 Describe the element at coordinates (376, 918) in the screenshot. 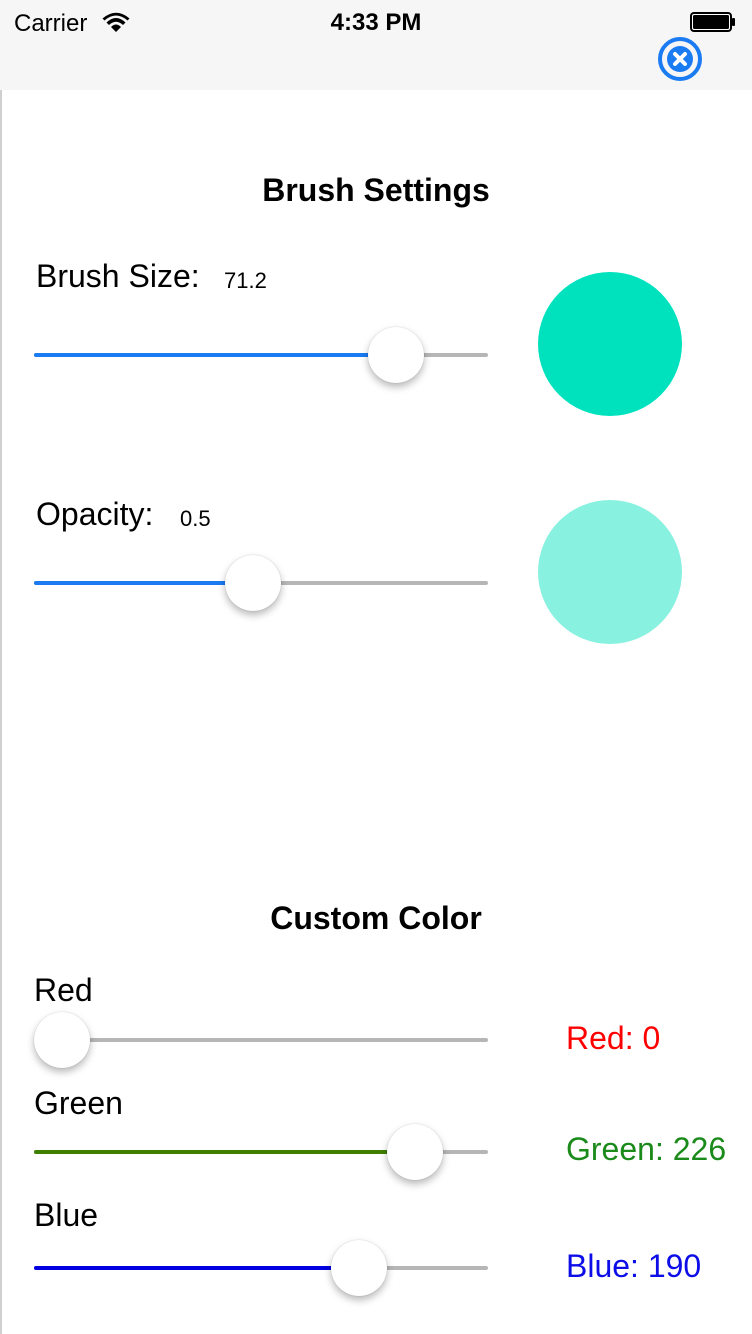

I see `custom-color-title: Custom Color` at that location.